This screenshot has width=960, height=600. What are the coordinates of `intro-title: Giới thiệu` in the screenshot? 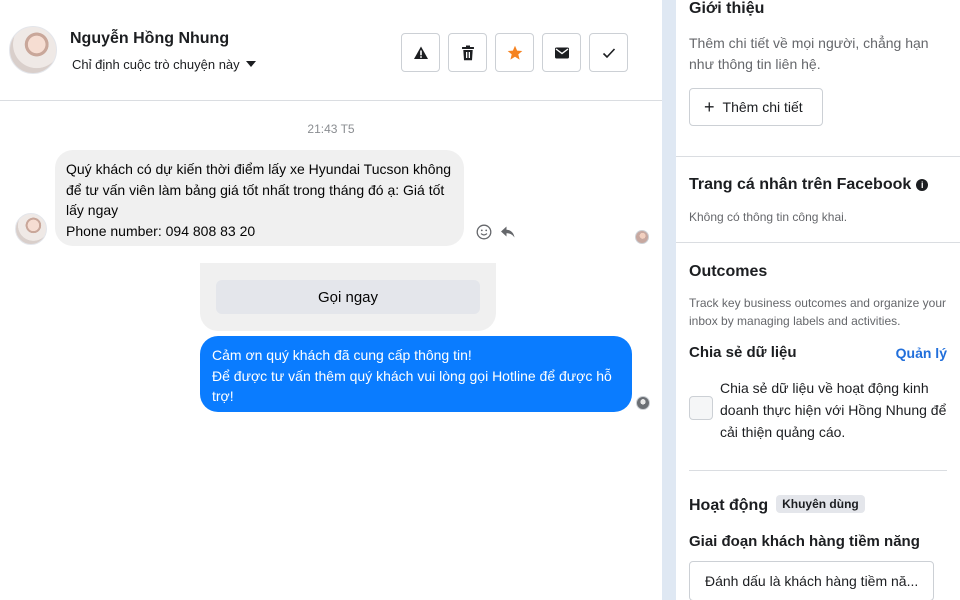 It's located at (727, 8).